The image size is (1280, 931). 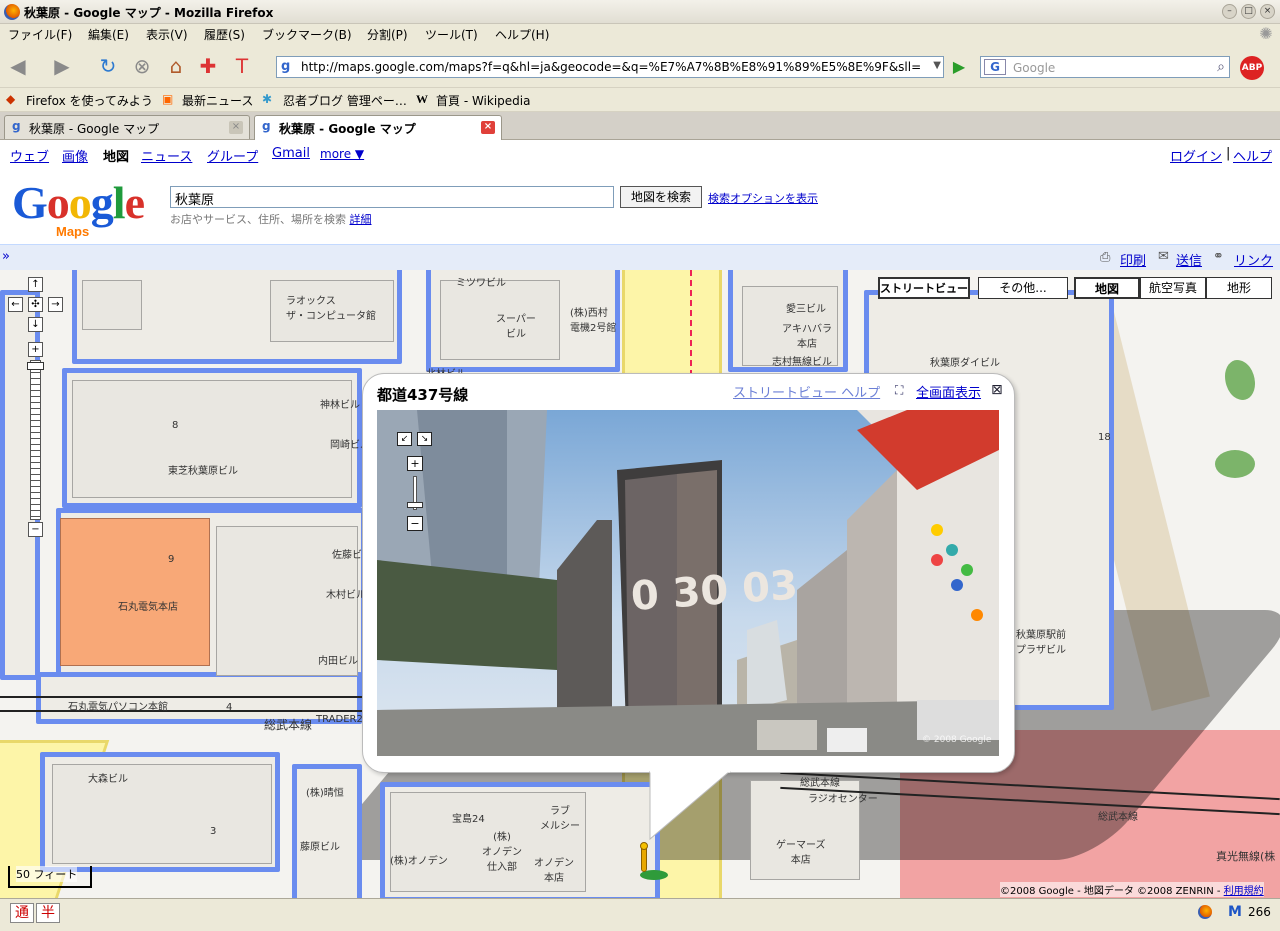 I want to click on pan-left-button: ←, so click(x=15, y=304).